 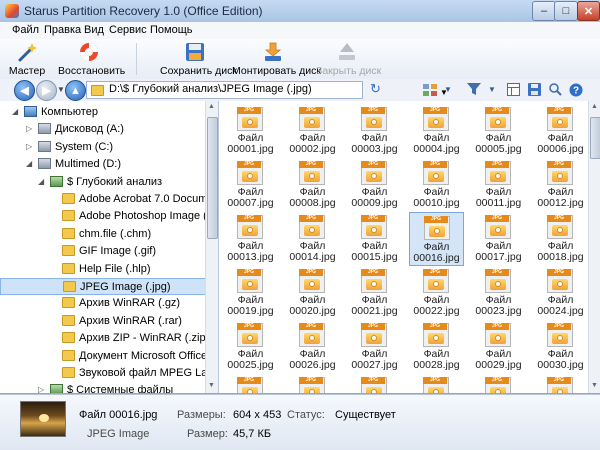 What do you see at coordinates (94, 30) in the screenshot?
I see `menu-view: Вид` at bounding box center [94, 30].